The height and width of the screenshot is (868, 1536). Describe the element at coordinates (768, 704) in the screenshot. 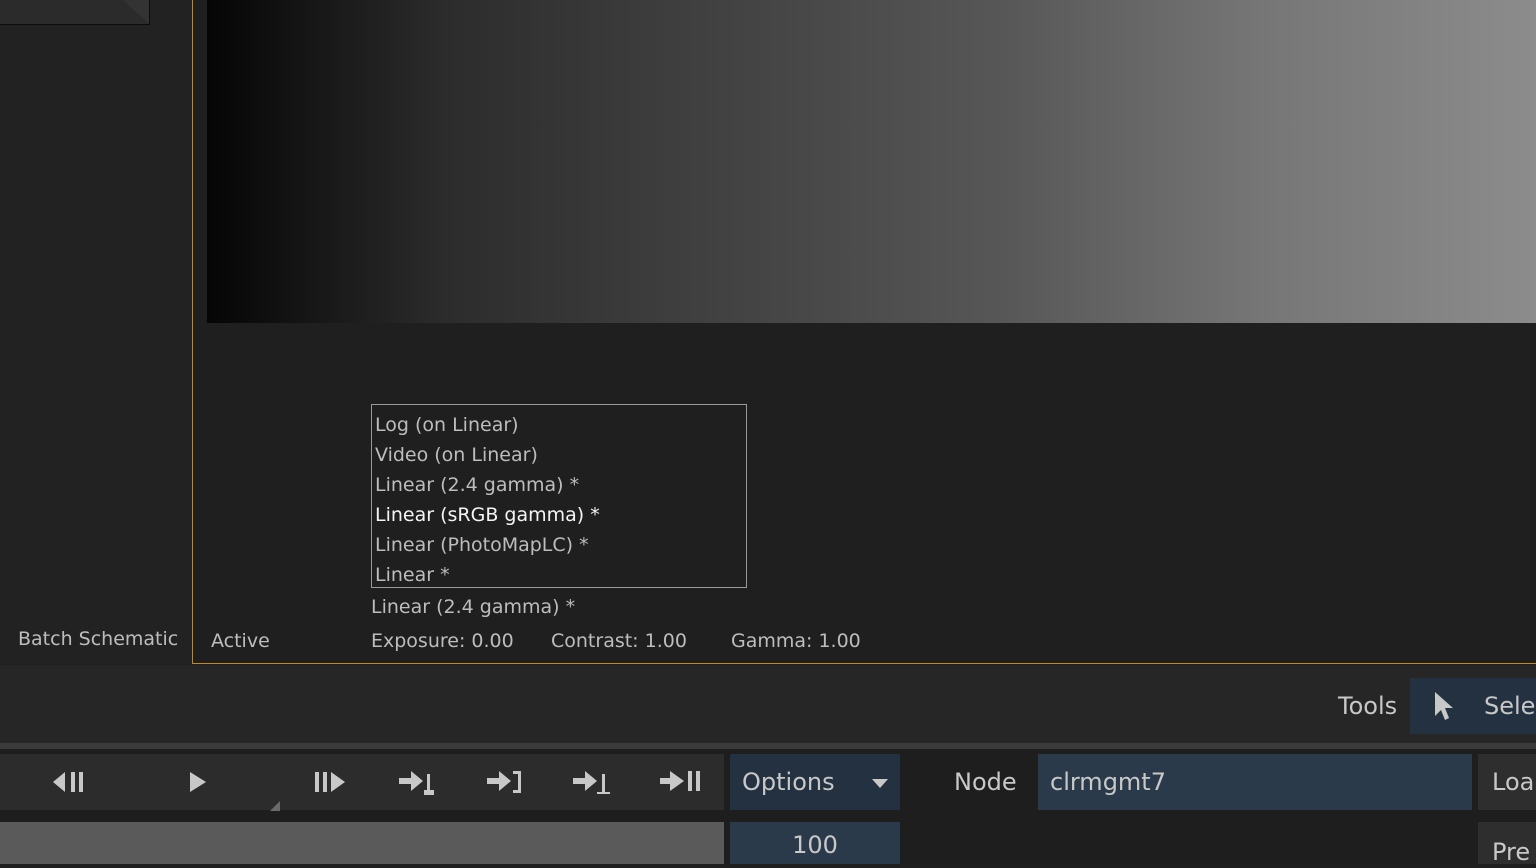

I see `tools-bar` at that location.